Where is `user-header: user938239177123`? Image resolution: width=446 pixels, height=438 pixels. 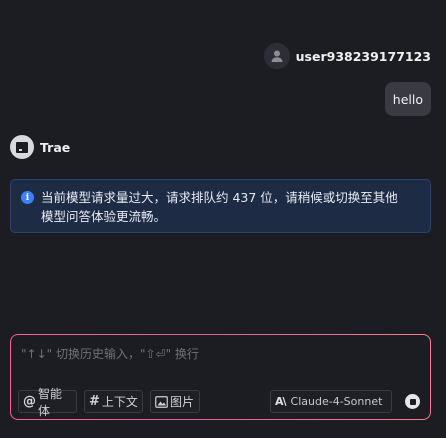
user-header: user938239177123 is located at coordinates (347, 56).